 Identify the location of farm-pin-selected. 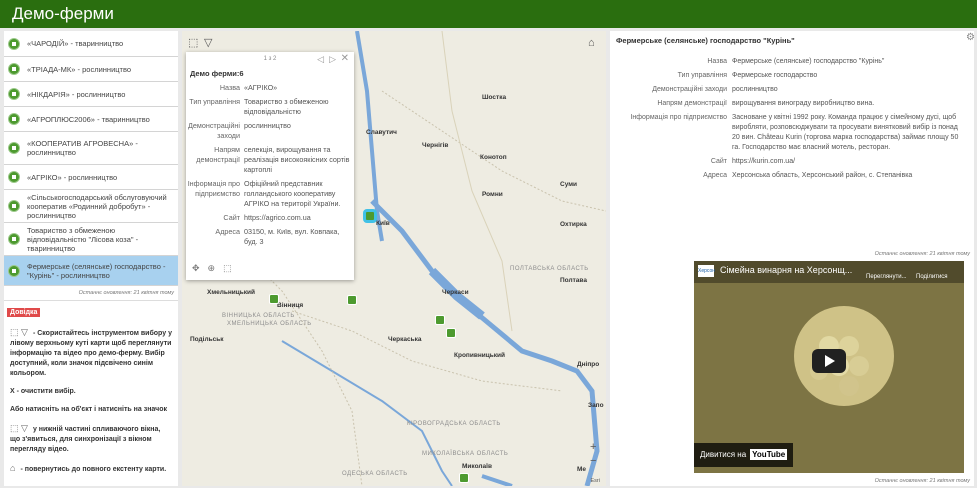
(370, 216).